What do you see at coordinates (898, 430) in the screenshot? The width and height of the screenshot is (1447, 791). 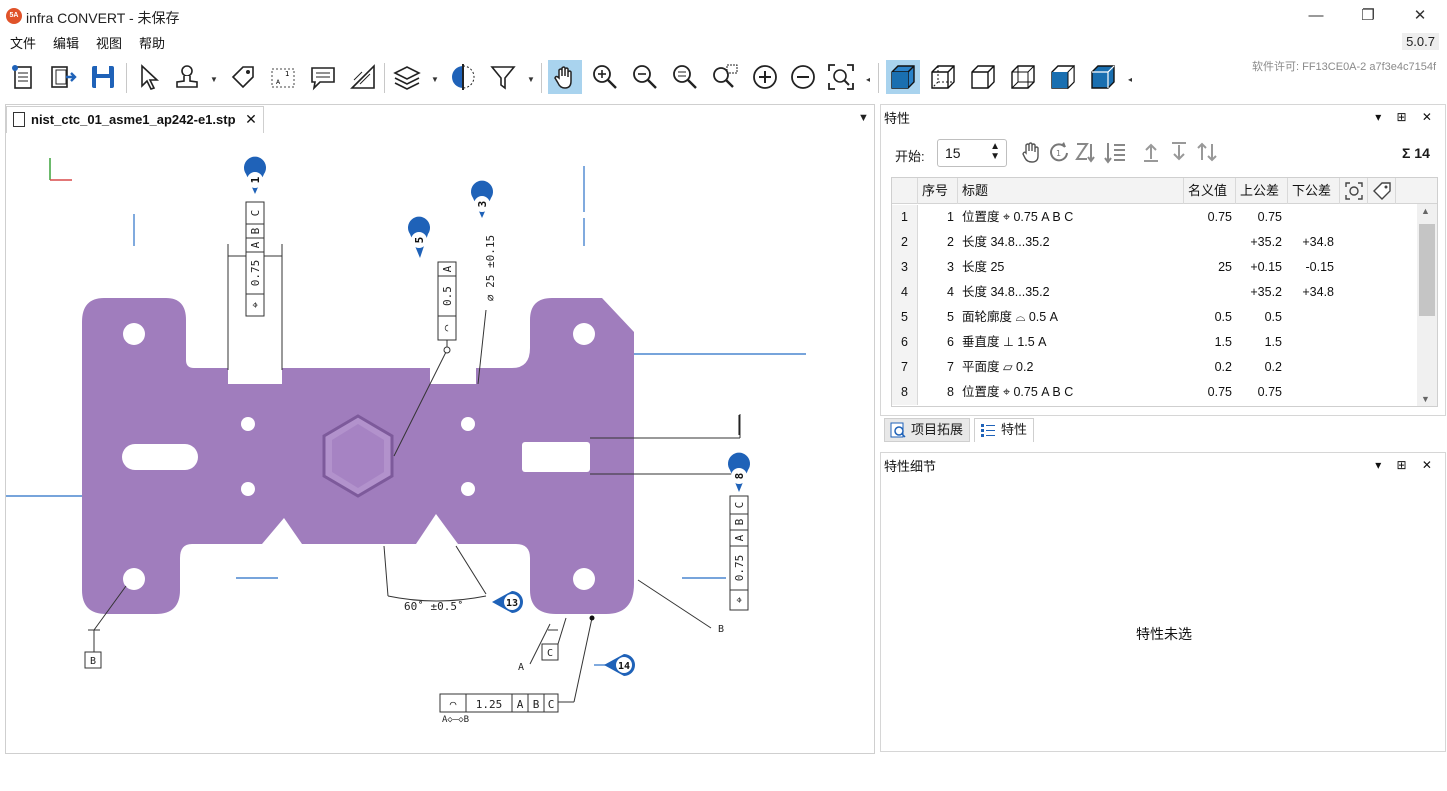 I see `project-icon` at bounding box center [898, 430].